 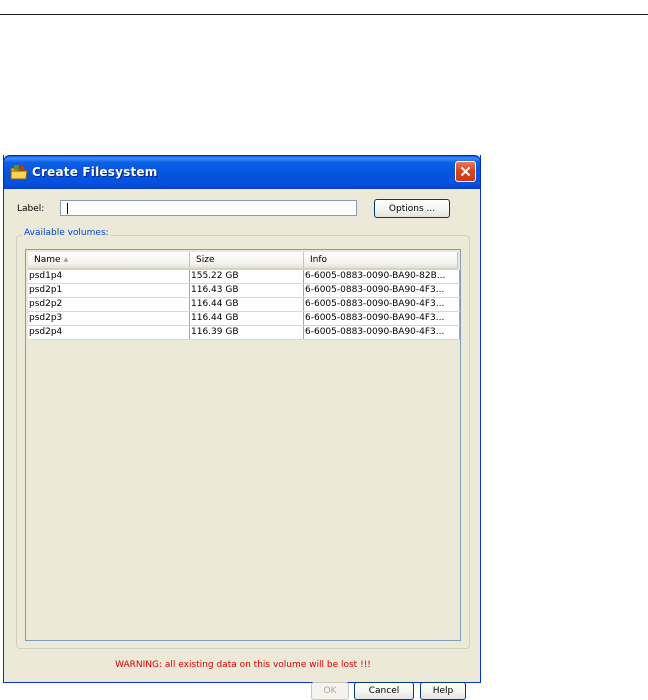 I want to click on label-caption: Label:, so click(x=31, y=209).